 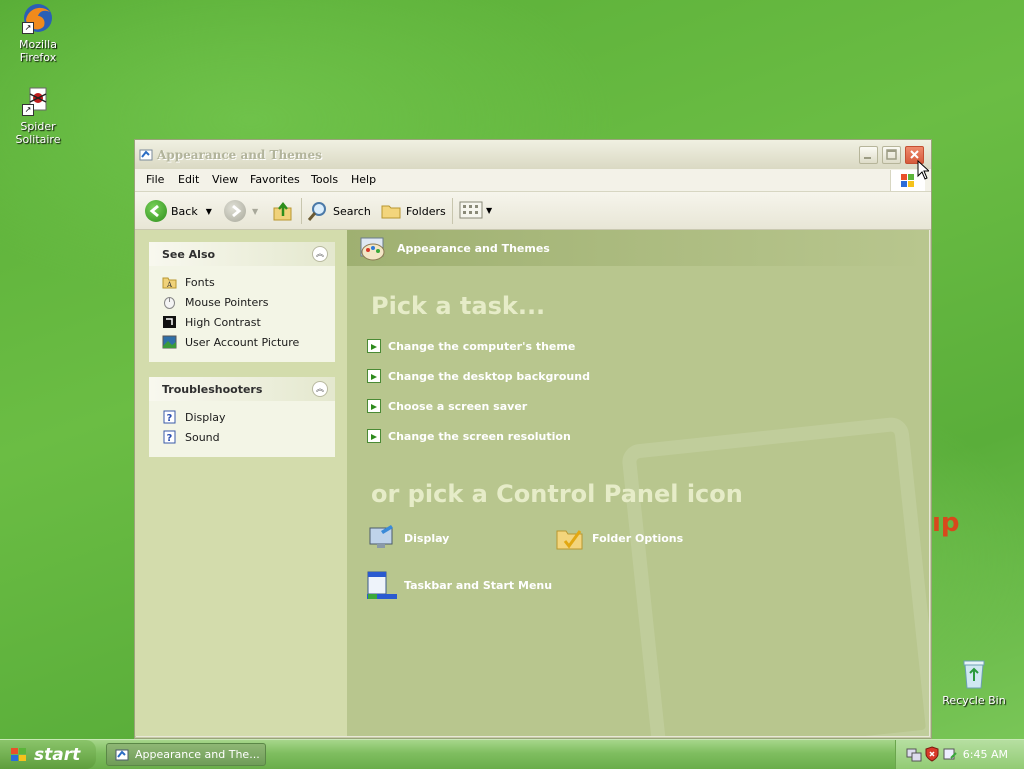 What do you see at coordinates (512, 754) in the screenshot?
I see `taskbar: start Appearance and The... 6:45 AM` at bounding box center [512, 754].